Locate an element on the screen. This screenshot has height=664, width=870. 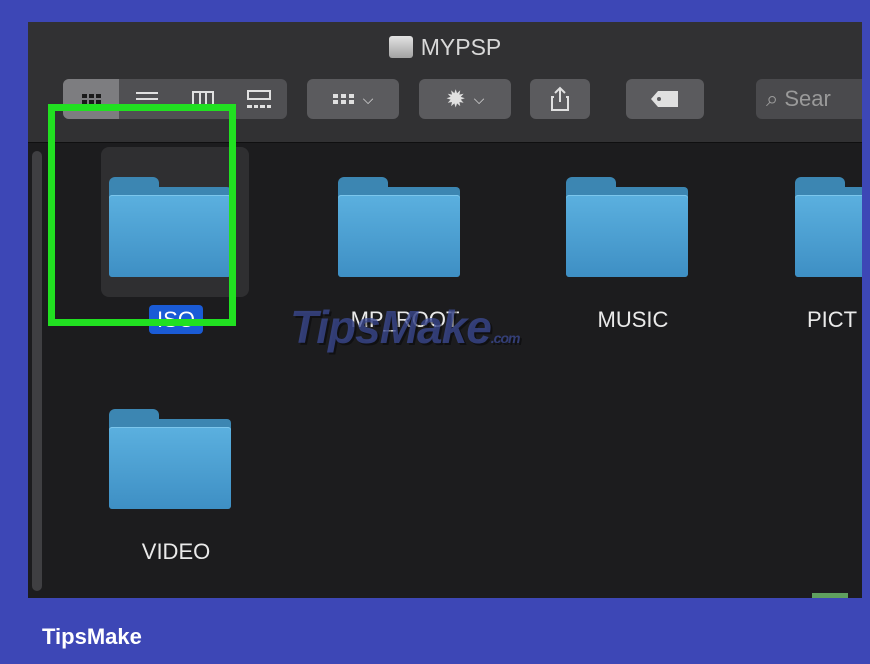
gear-icon: ✹ is located at coordinates (455, 99).